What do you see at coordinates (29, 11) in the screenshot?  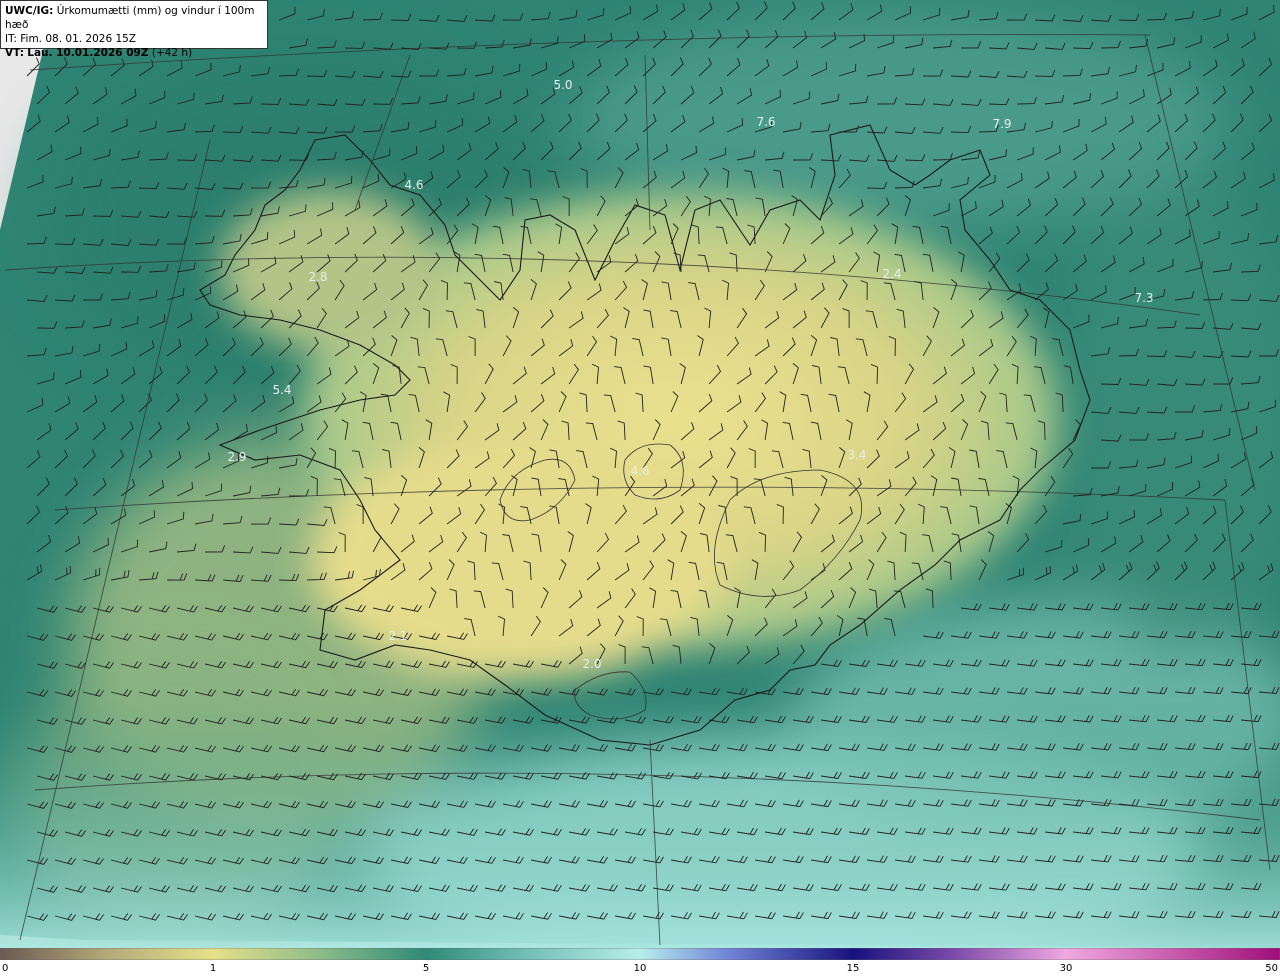 I see `model-name: UWC/IG:` at bounding box center [29, 11].